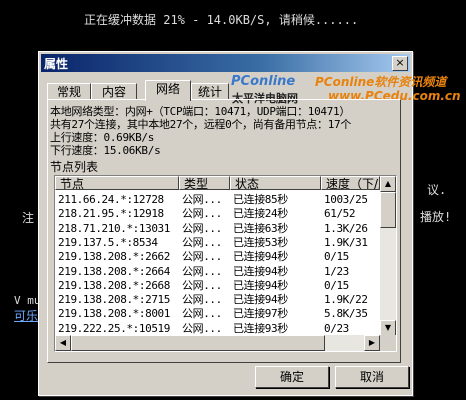 The height and width of the screenshot is (400, 466). What do you see at coordinates (225, 63) in the screenshot?
I see `dialog-titlebar: 属性 ×` at bounding box center [225, 63].